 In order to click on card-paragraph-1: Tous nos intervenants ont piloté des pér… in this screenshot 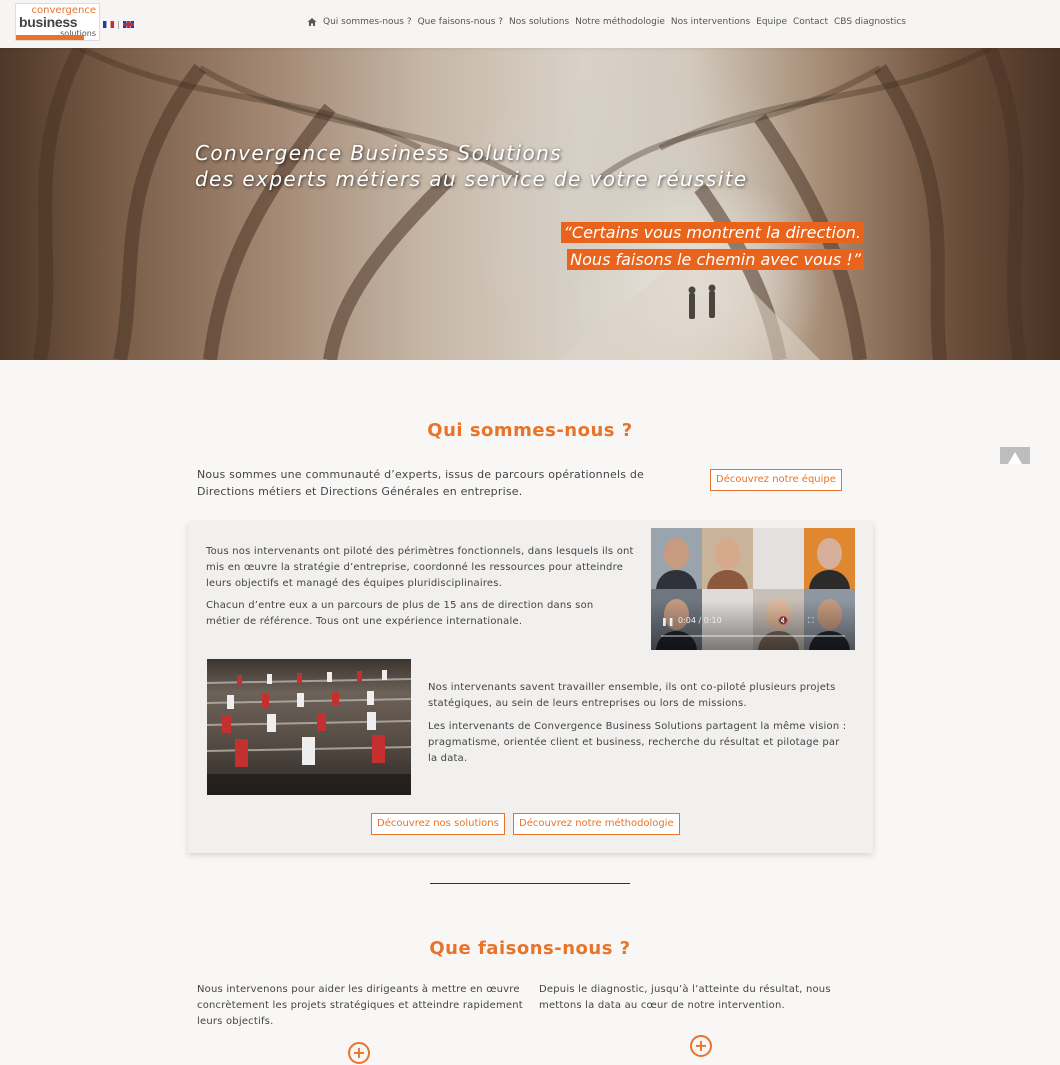, I will do `click(420, 567)`.